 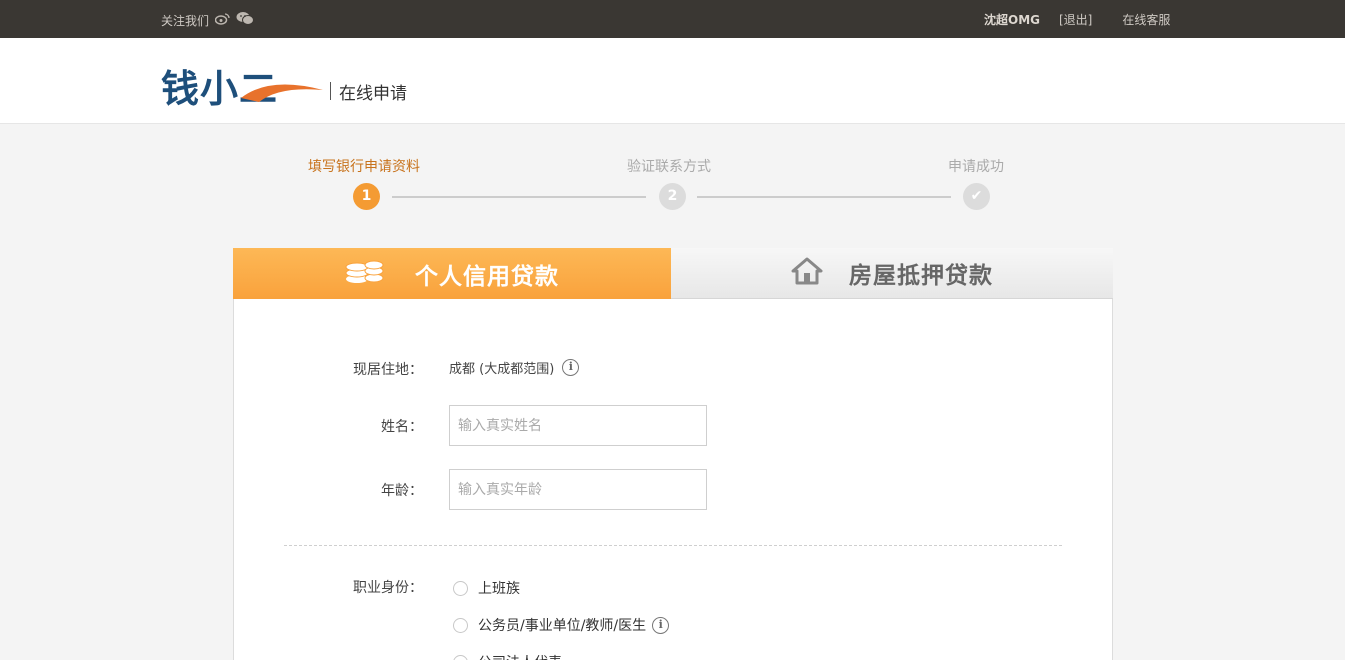 What do you see at coordinates (672, 196) in the screenshot?
I see `step-2-circle: 2` at bounding box center [672, 196].